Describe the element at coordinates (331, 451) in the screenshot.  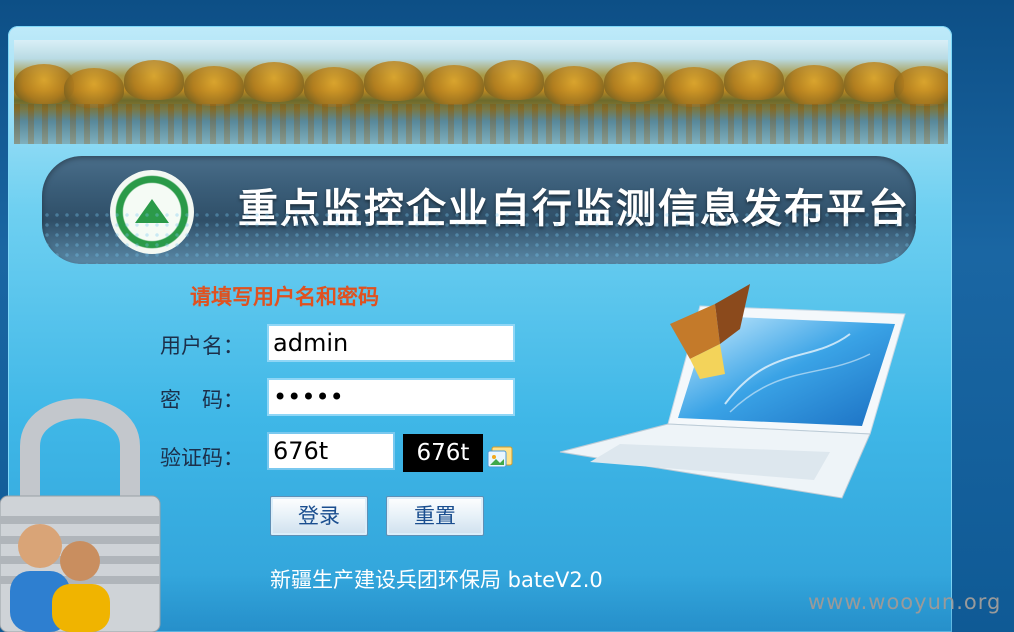
I see `captcha-field: 676t` at that location.